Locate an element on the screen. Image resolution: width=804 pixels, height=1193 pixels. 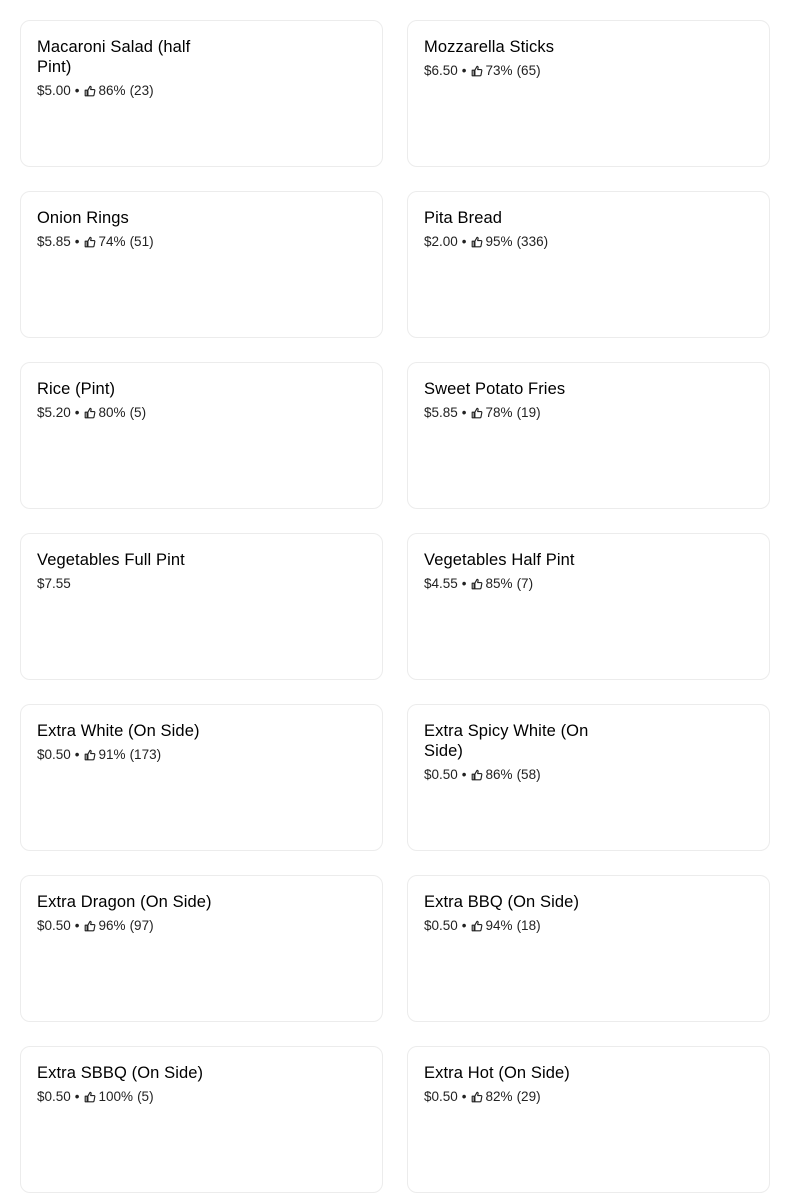
menu-item-card: Sweet Potato Fries $5.85 • 78% (19) is located at coordinates (588, 435).